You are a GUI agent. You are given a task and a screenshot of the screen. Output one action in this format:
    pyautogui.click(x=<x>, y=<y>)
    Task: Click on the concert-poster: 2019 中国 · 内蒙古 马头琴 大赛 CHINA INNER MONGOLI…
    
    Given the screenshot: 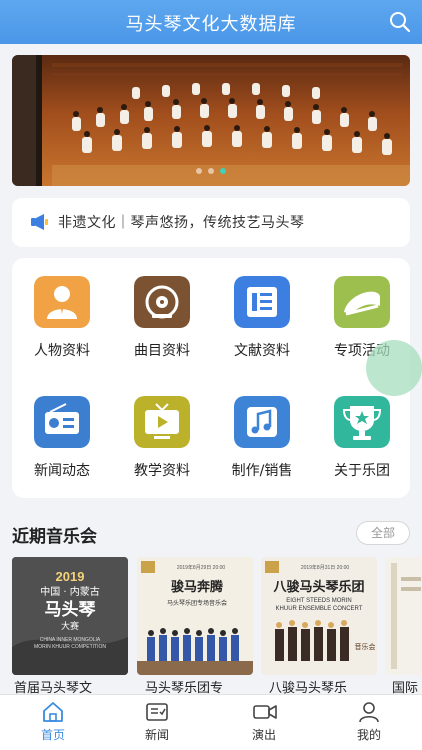 What is the action you would take?
    pyautogui.click(x=70, y=616)
    